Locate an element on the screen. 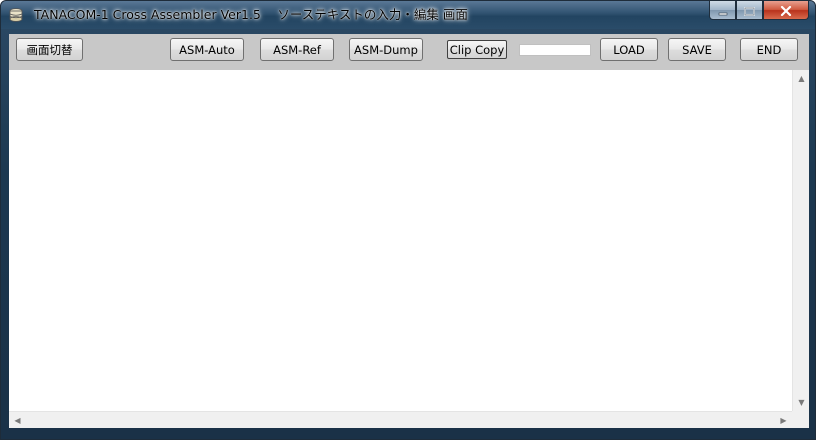  close-button is located at coordinates (786, 10).